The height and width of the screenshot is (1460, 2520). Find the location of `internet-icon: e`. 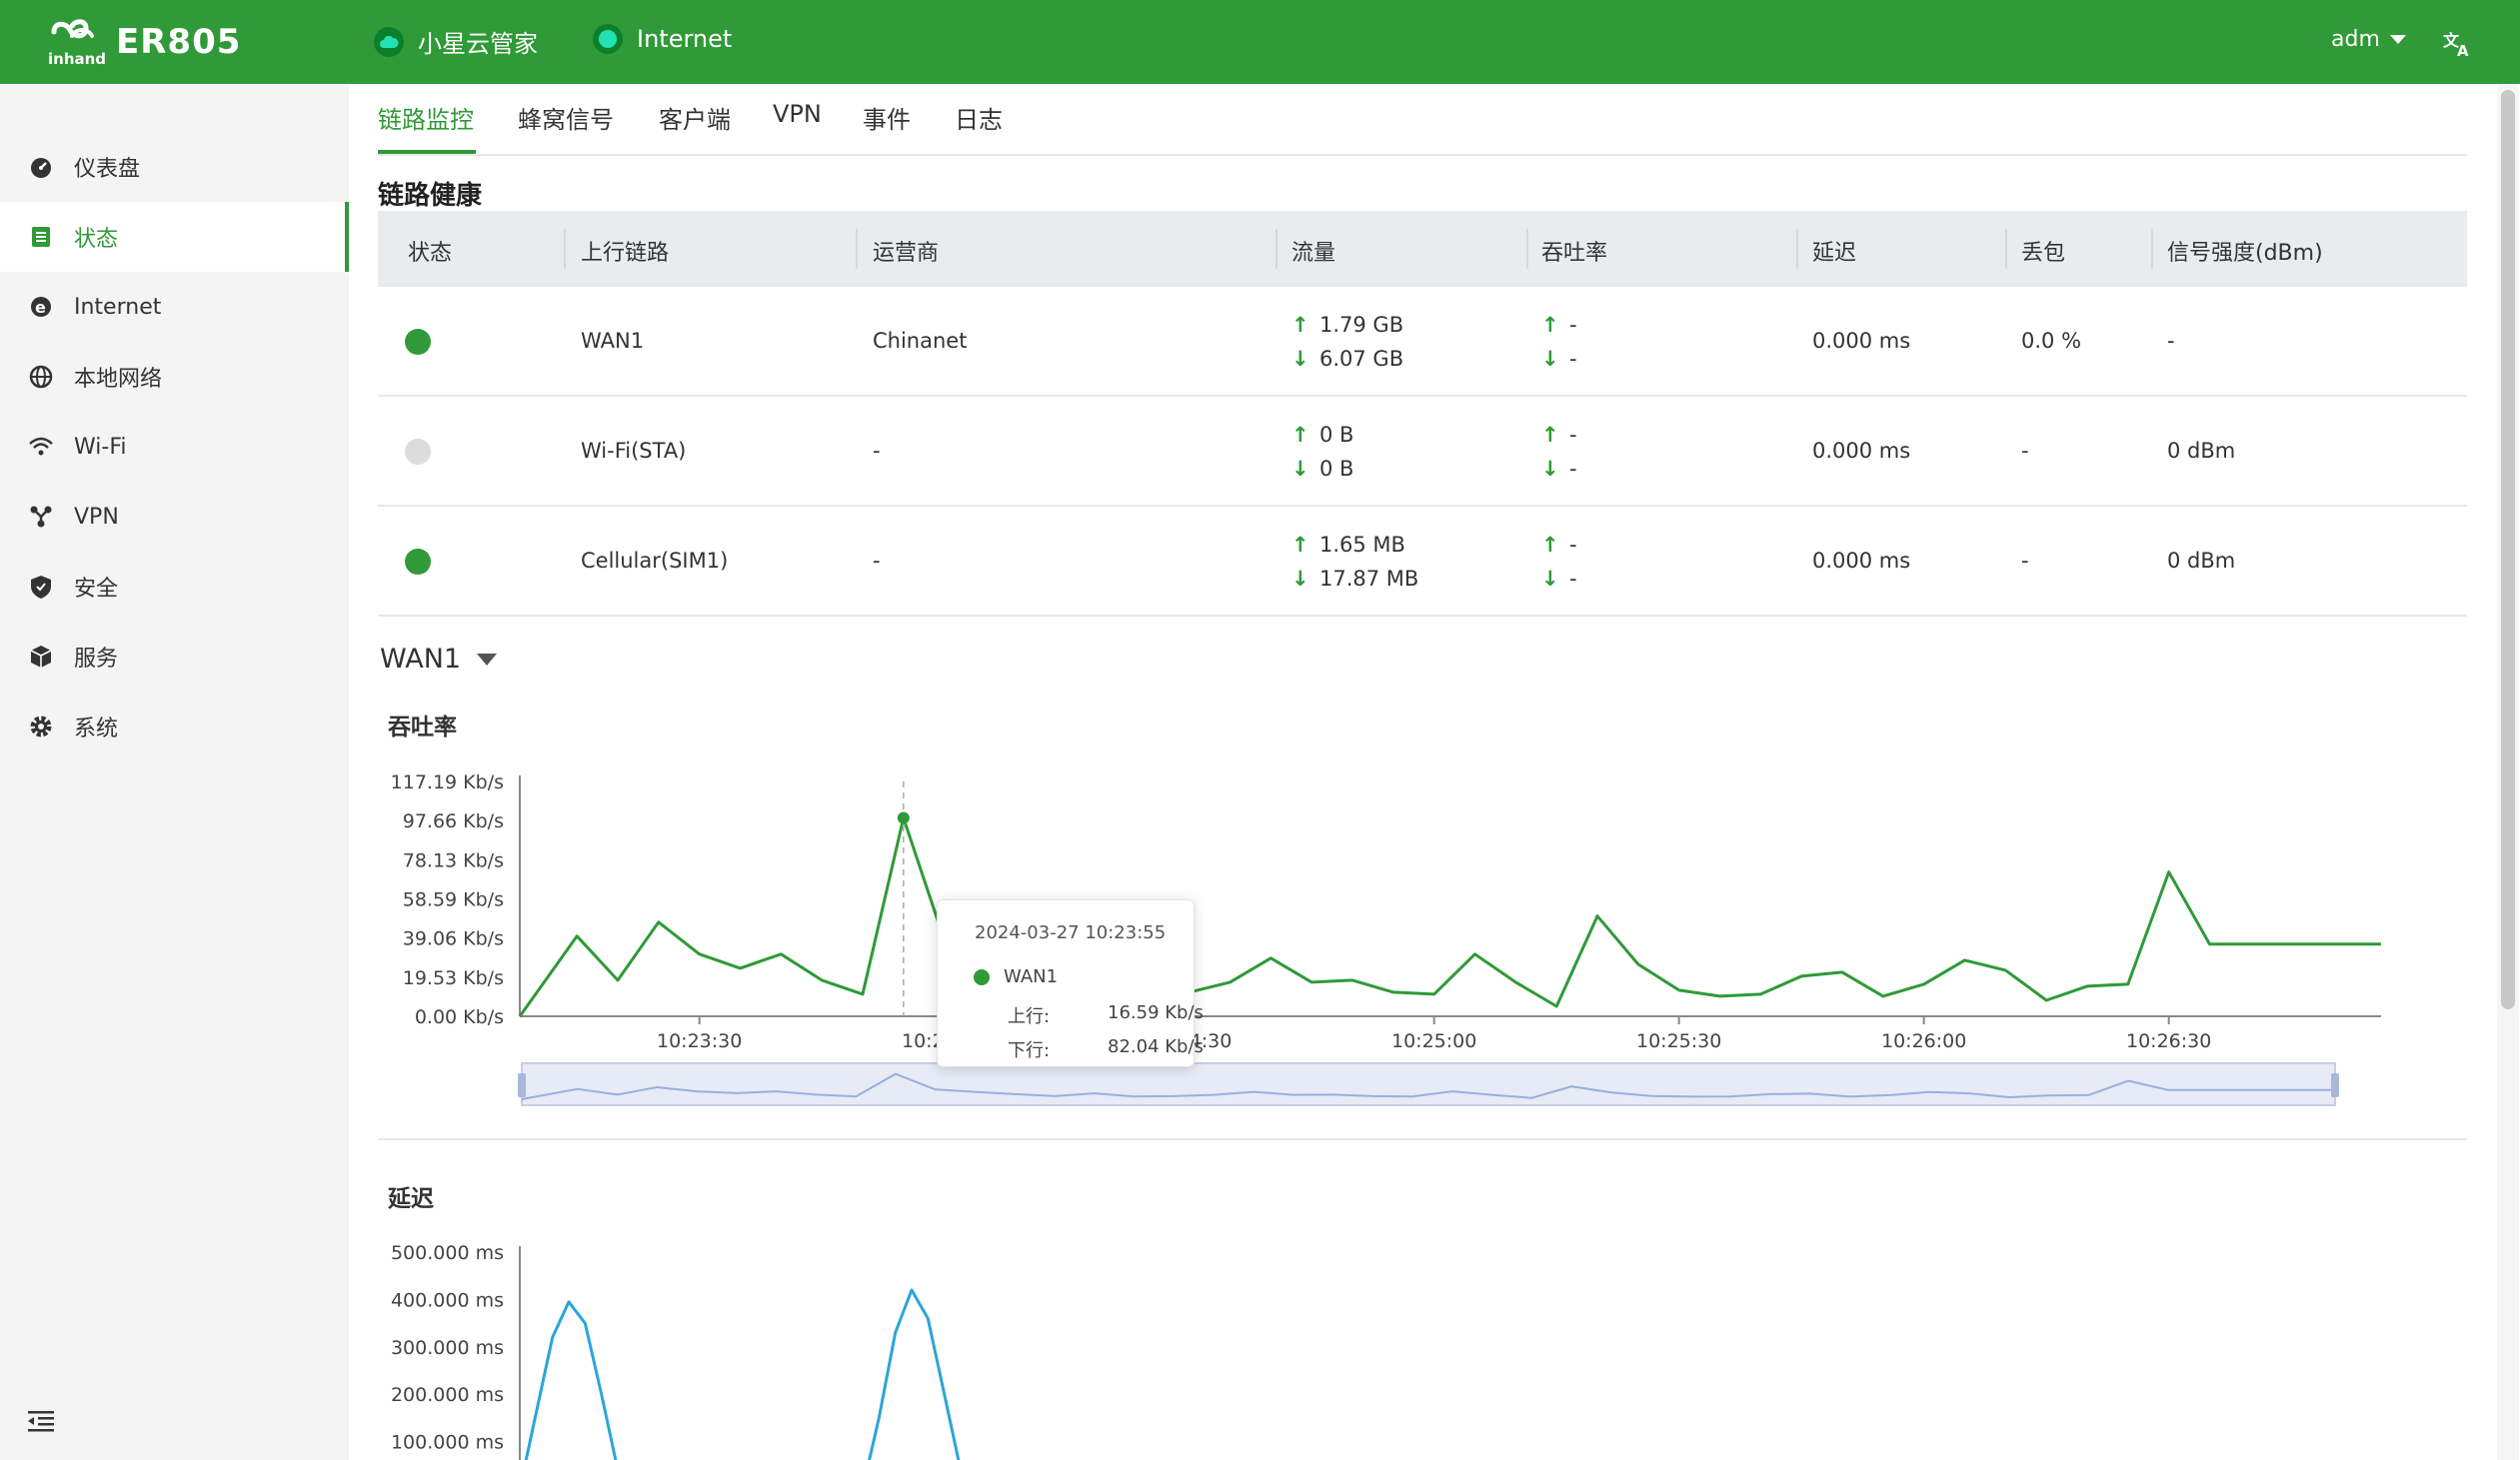

internet-icon: e is located at coordinates (41, 307).